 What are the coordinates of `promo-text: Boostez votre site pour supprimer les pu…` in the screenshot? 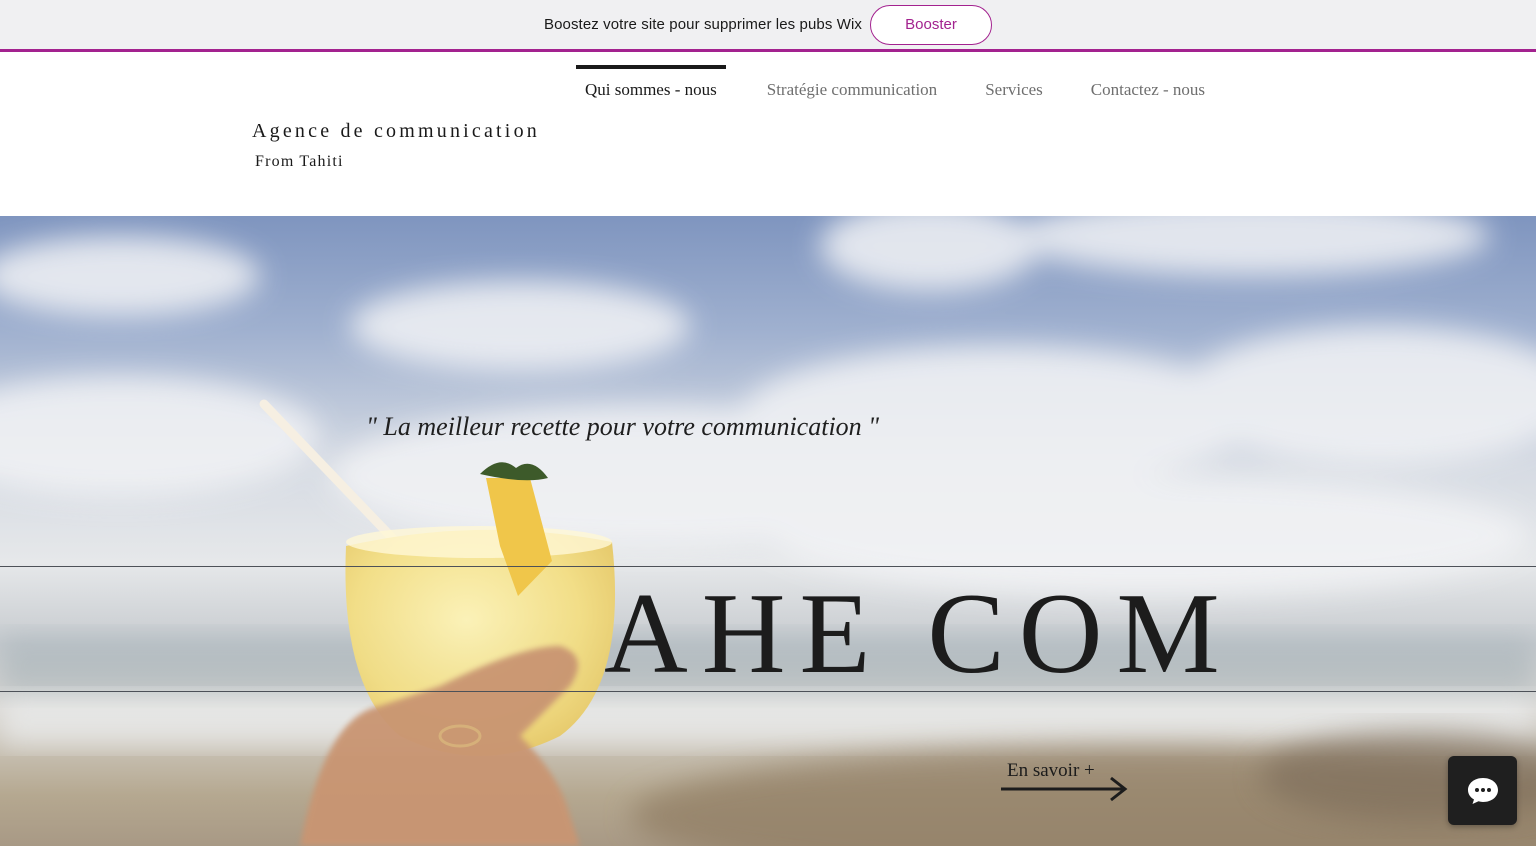 It's located at (703, 24).